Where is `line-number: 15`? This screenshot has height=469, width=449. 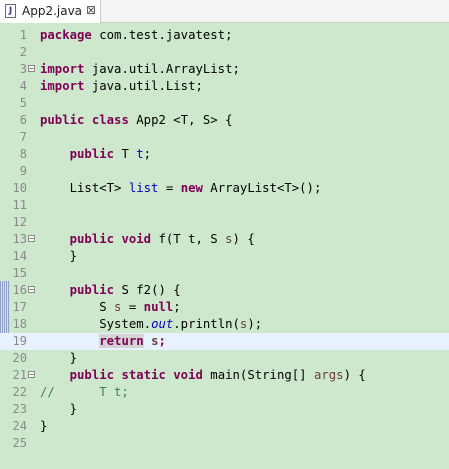
line-number: 15 is located at coordinates (19, 273).